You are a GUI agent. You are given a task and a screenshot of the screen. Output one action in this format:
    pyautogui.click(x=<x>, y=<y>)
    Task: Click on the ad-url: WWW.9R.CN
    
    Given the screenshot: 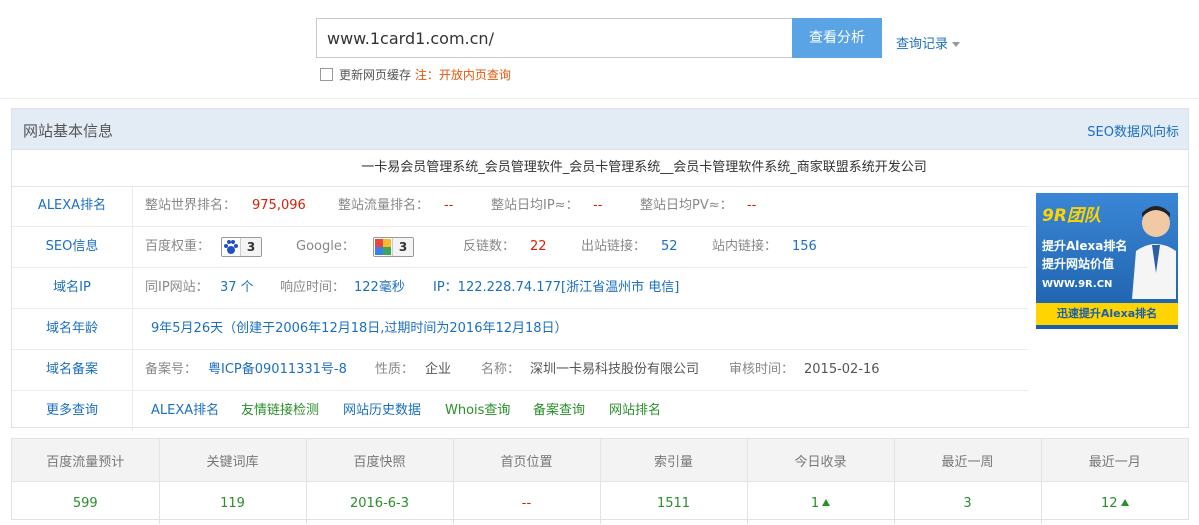 What is the action you would take?
    pyautogui.click(x=1077, y=284)
    